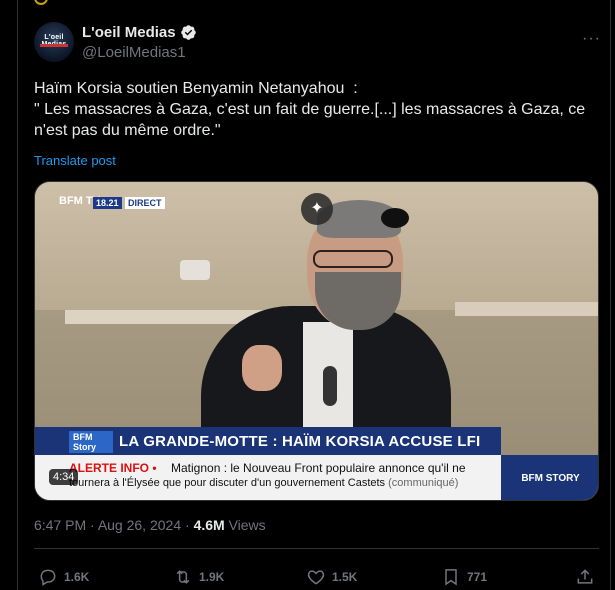 The image size is (615, 590). Describe the element at coordinates (316, 548) in the screenshot. I see `actions-divider` at that location.